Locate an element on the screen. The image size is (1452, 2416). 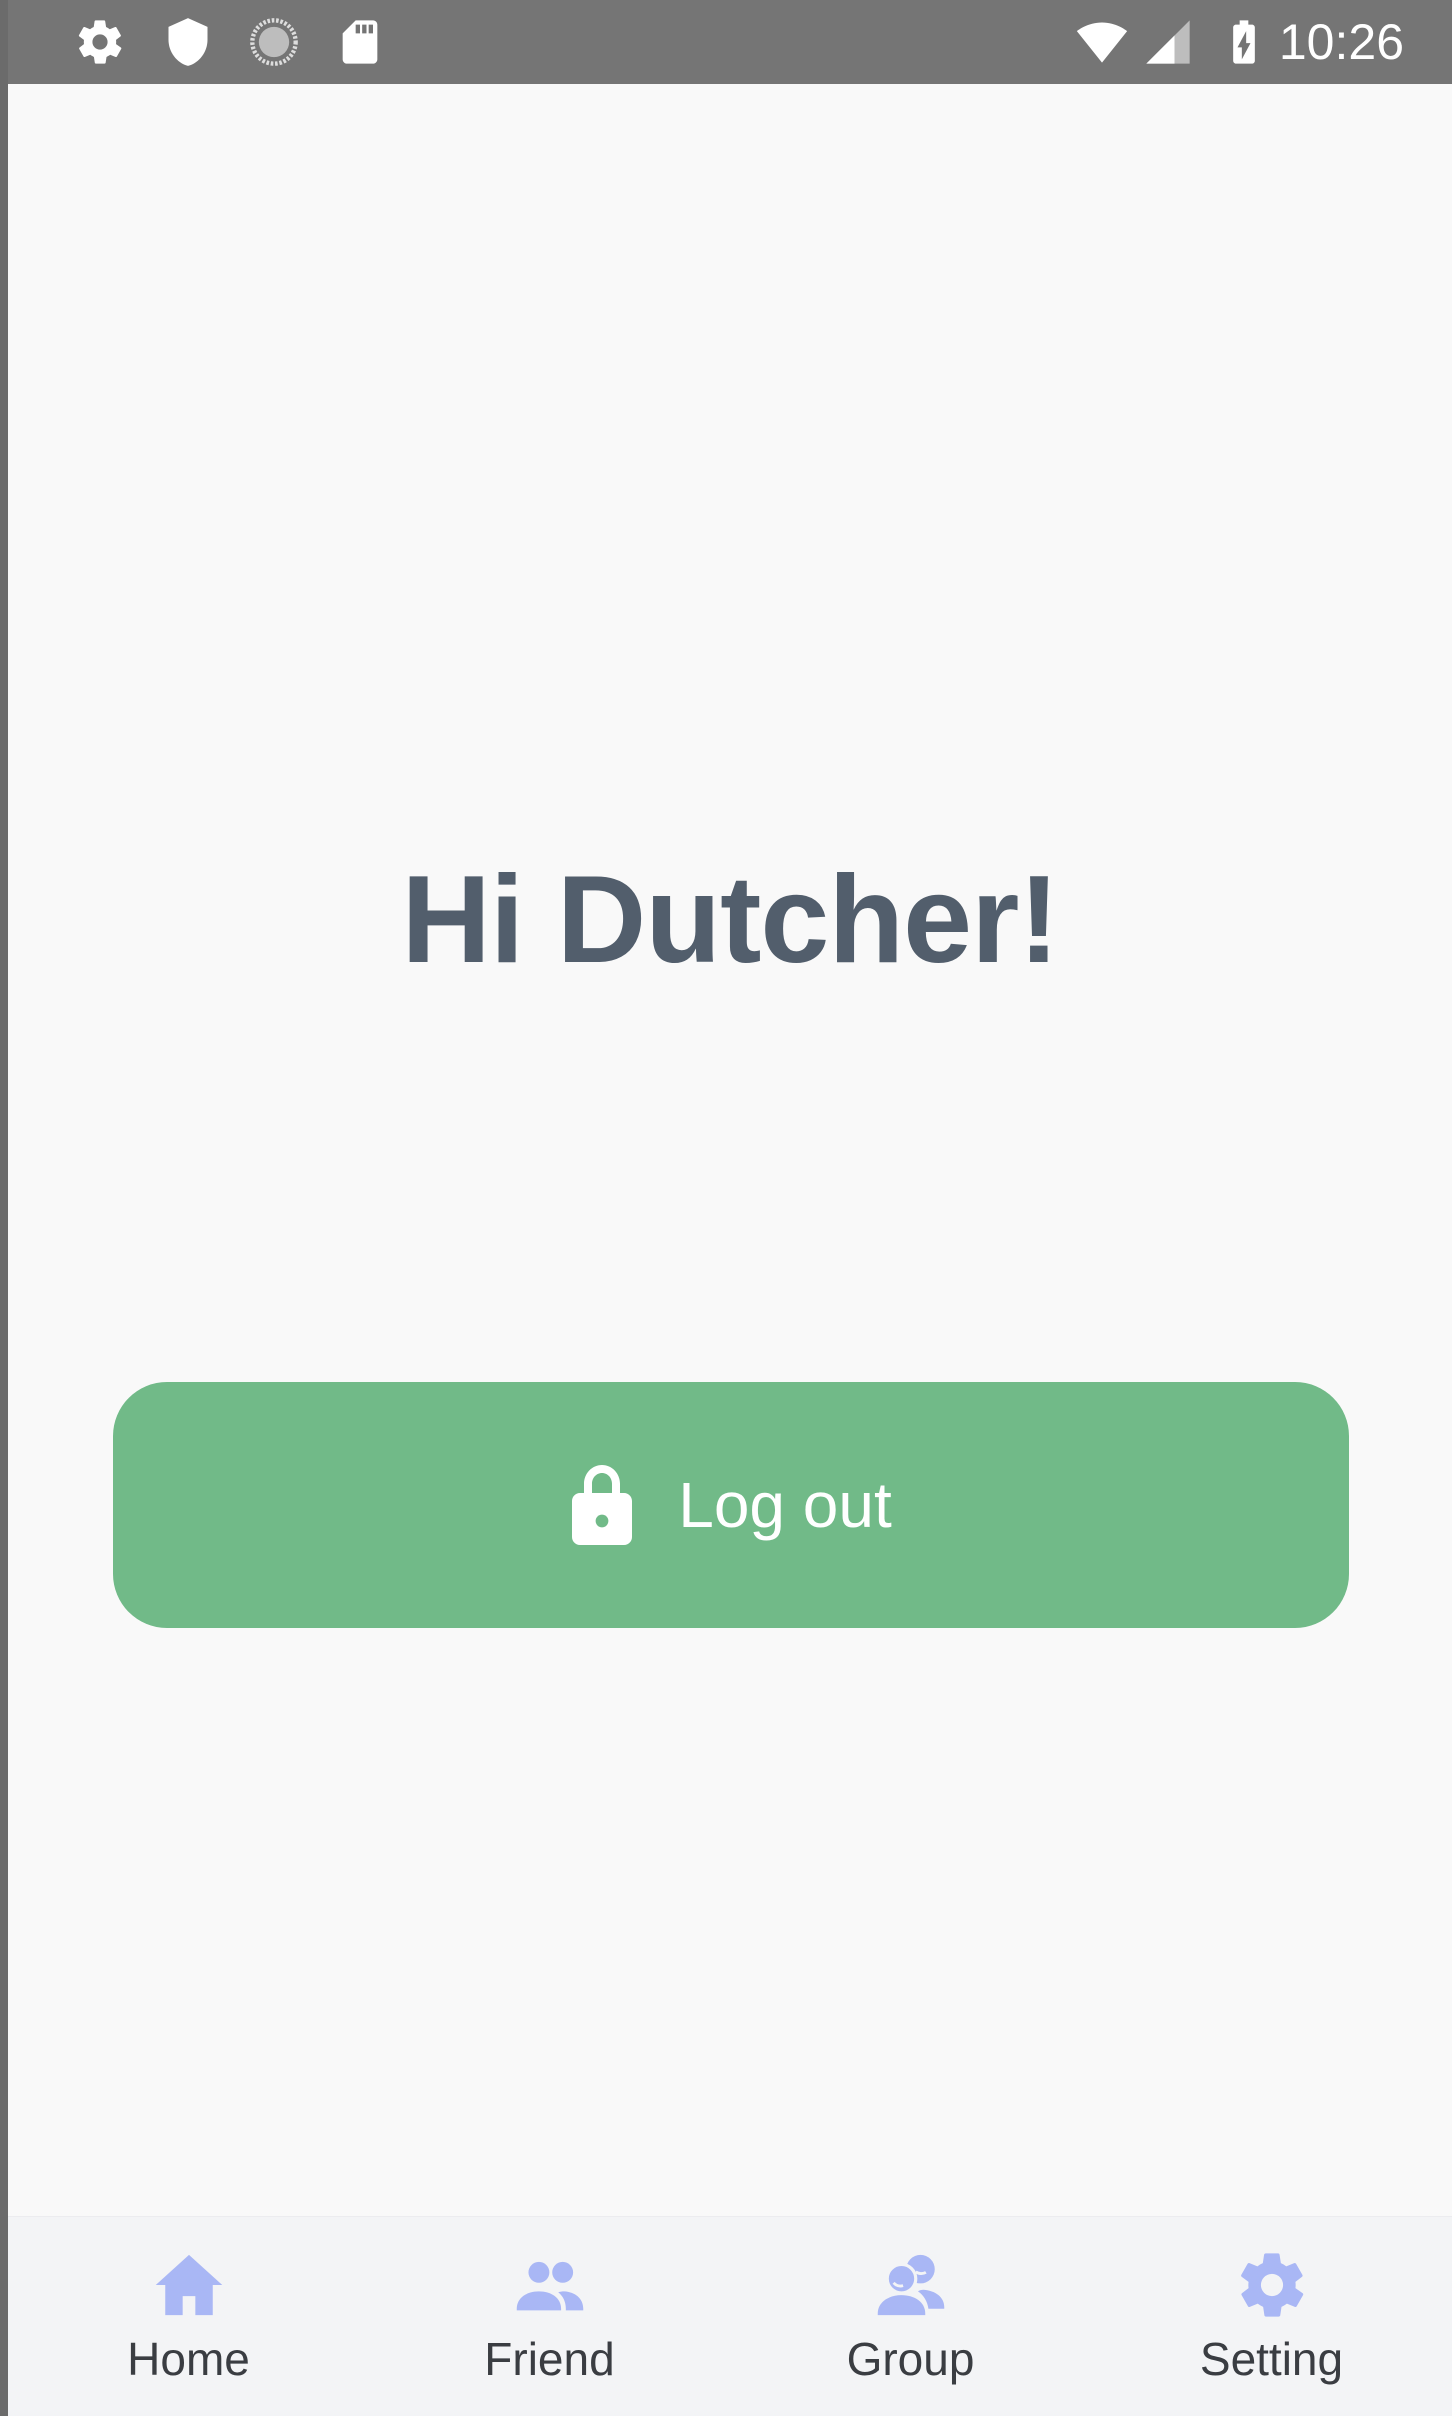
wifi-icon is located at coordinates (1102, 42).